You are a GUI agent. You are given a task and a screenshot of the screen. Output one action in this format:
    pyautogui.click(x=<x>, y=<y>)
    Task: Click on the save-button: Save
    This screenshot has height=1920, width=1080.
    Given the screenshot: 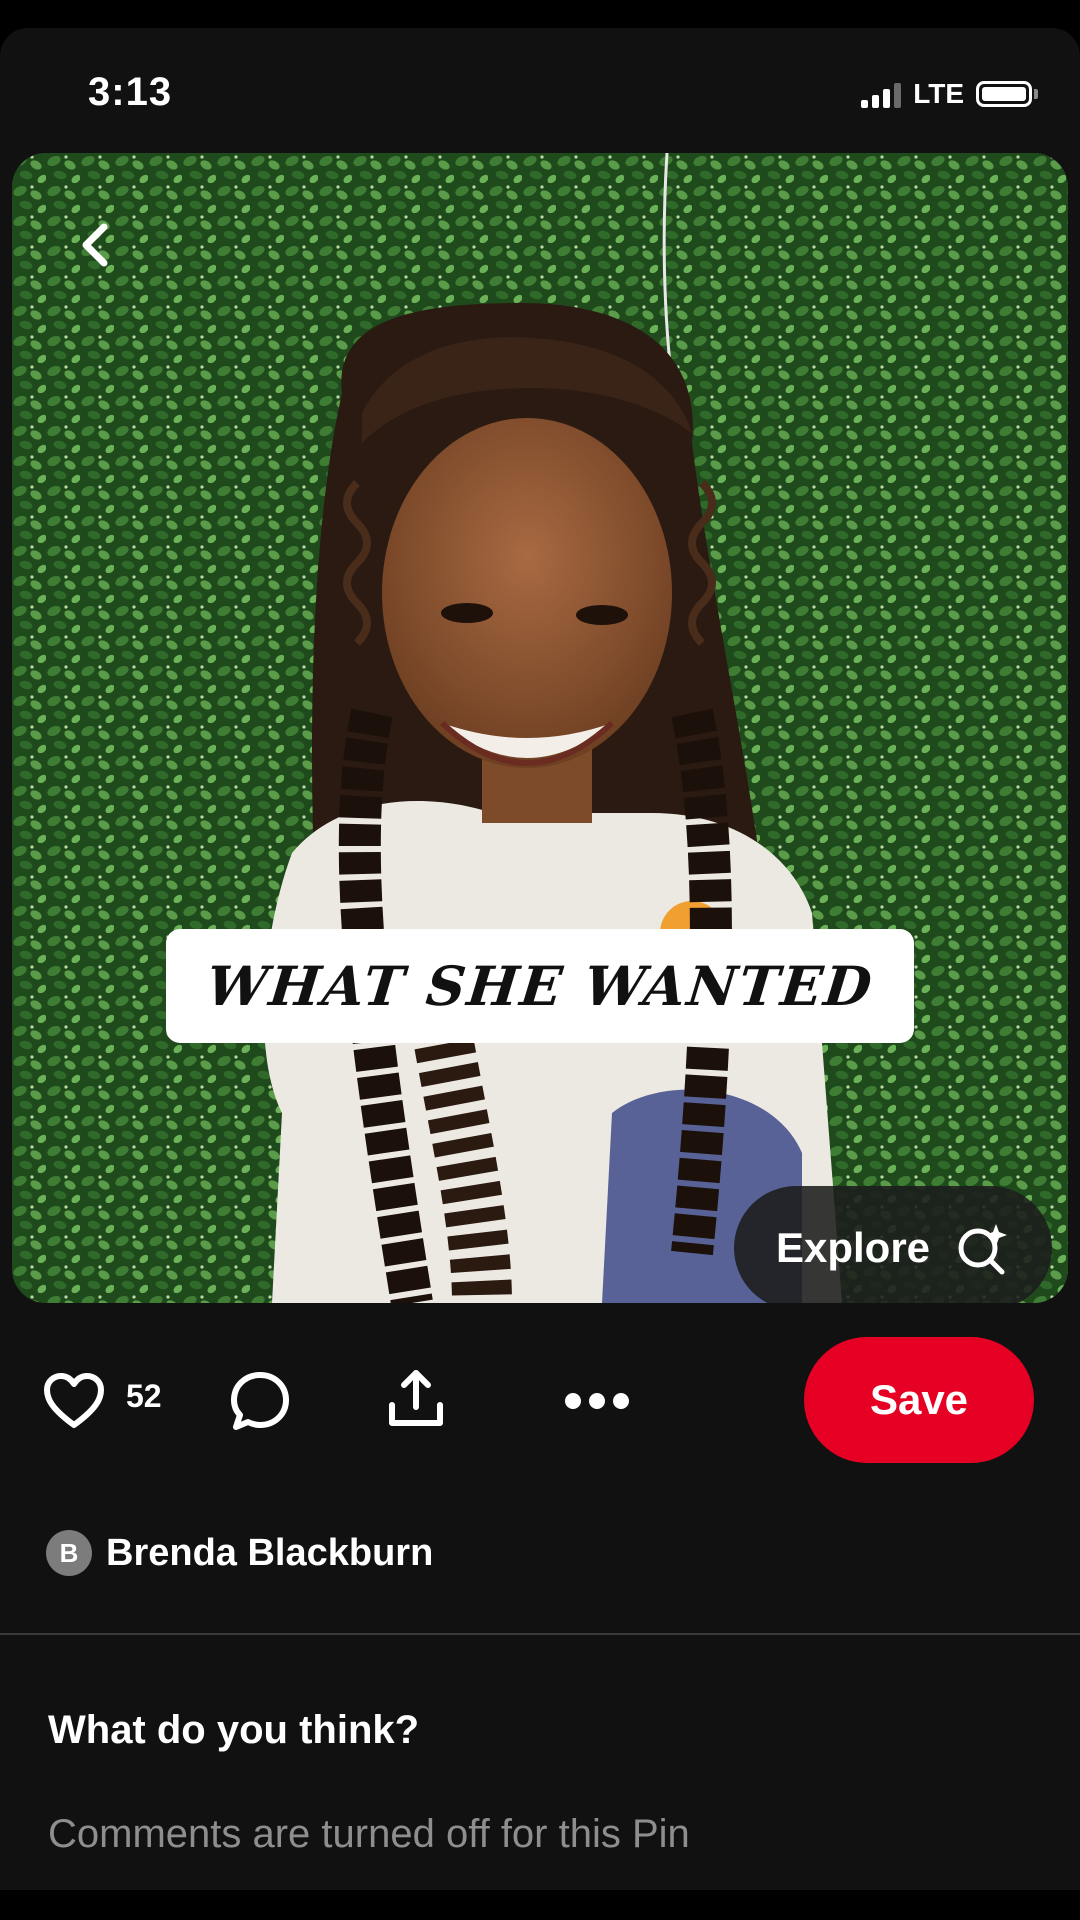 What is the action you would take?
    pyautogui.click(x=919, y=1400)
    